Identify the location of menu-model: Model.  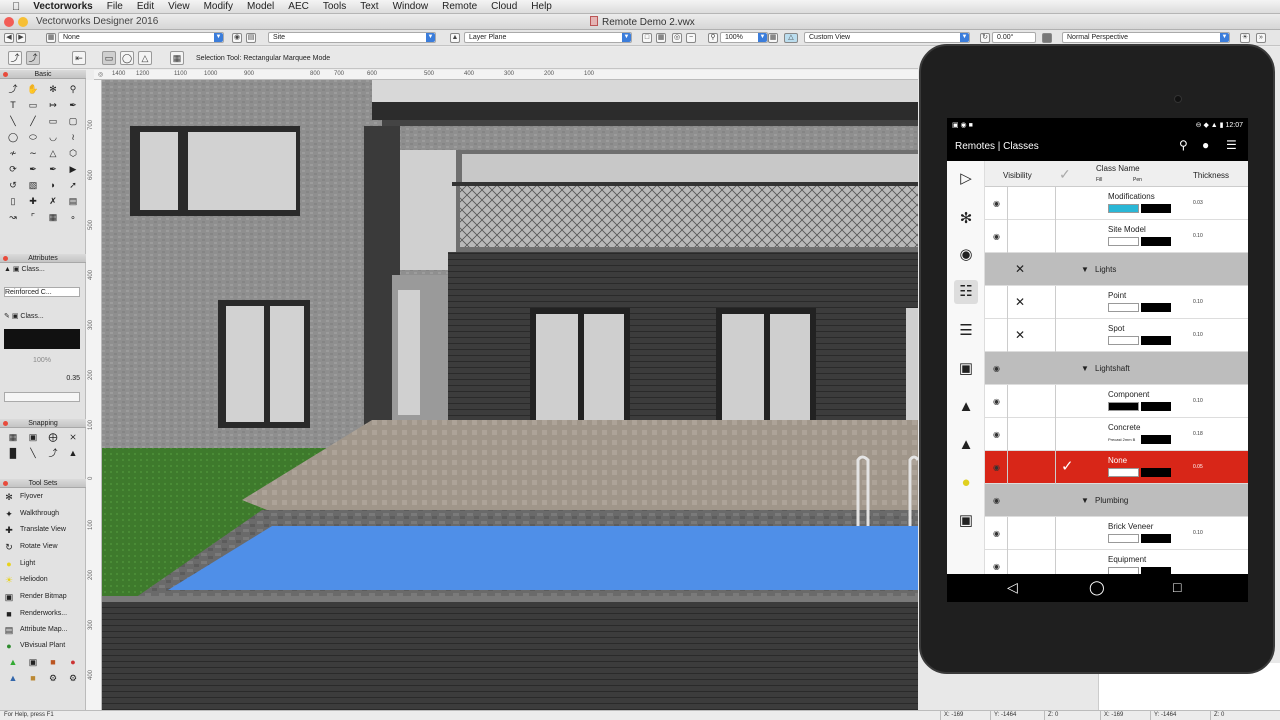
(260, 7).